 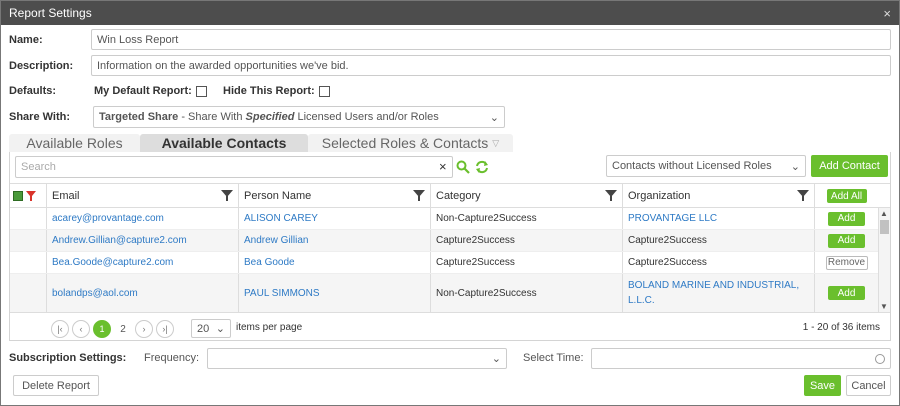 I want to click on hide-report-checkbox, so click(x=324, y=91).